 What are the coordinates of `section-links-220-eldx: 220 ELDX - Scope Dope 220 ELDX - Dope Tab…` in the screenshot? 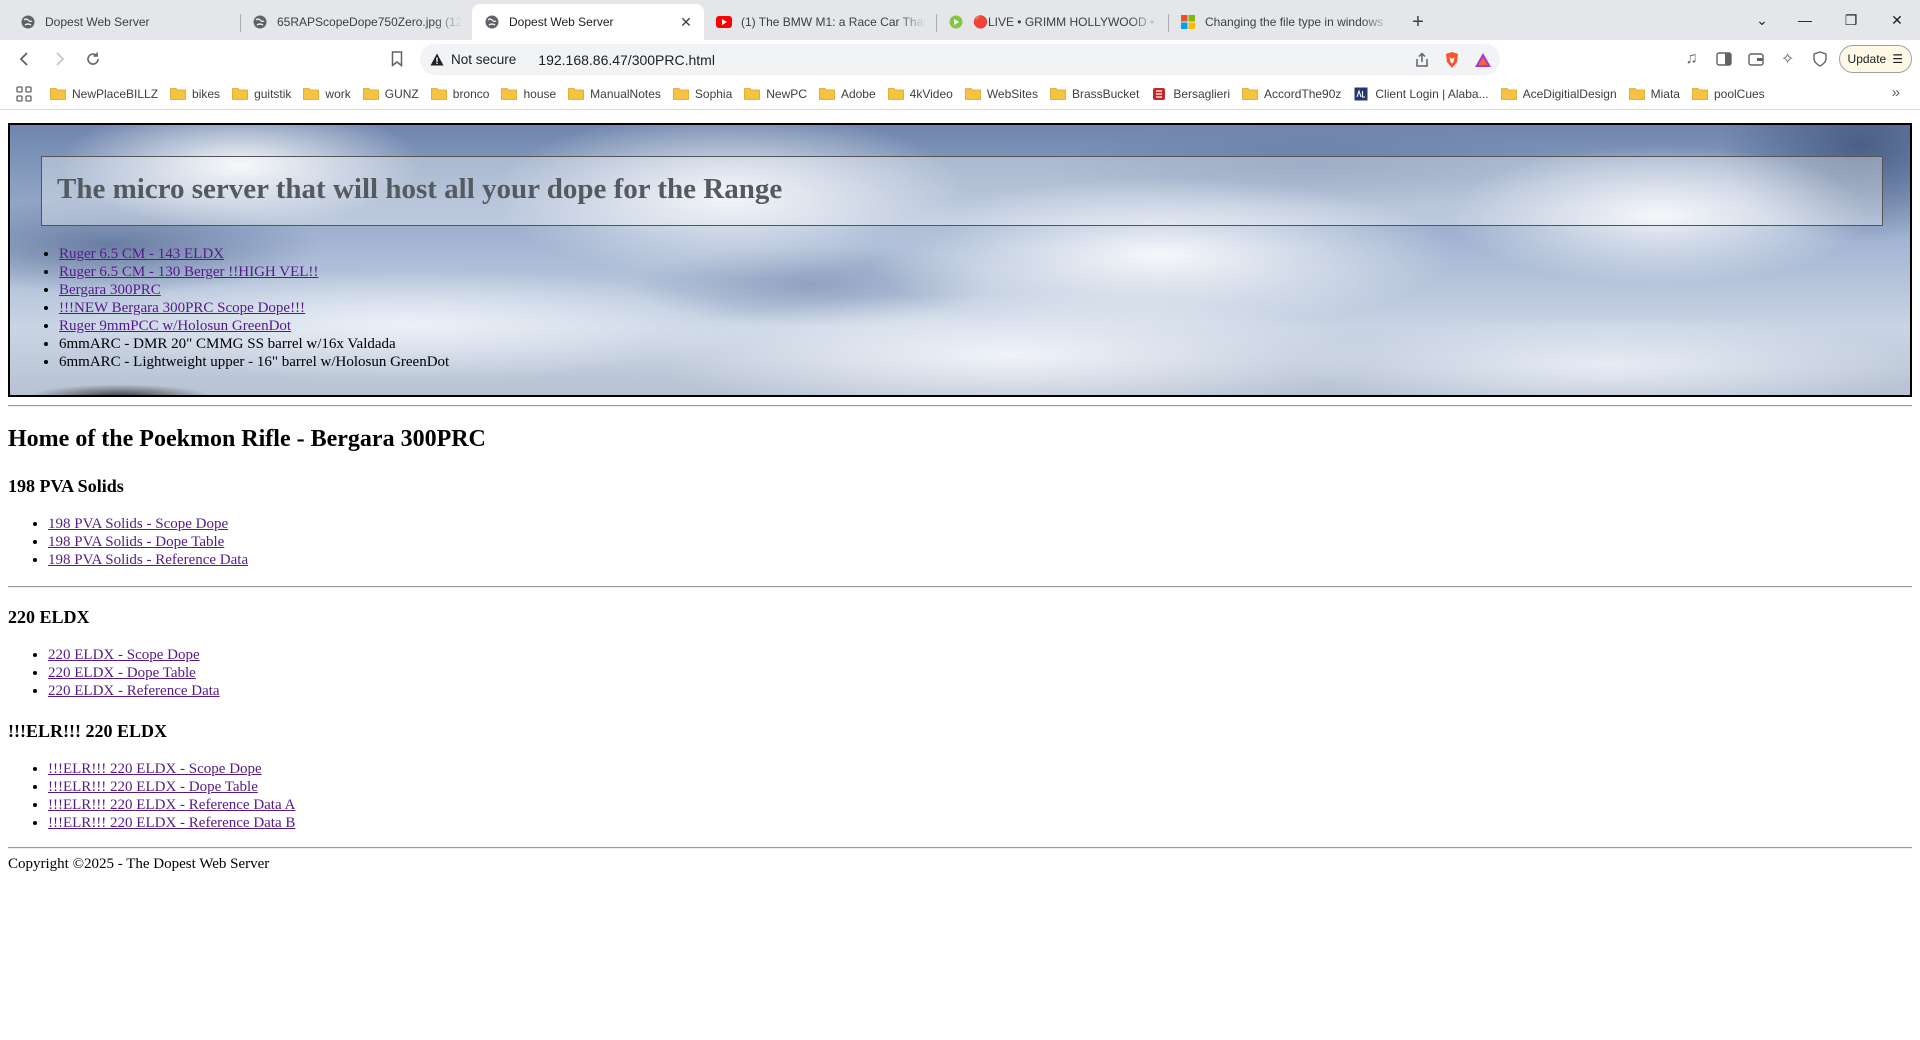 It's located at (114, 673).